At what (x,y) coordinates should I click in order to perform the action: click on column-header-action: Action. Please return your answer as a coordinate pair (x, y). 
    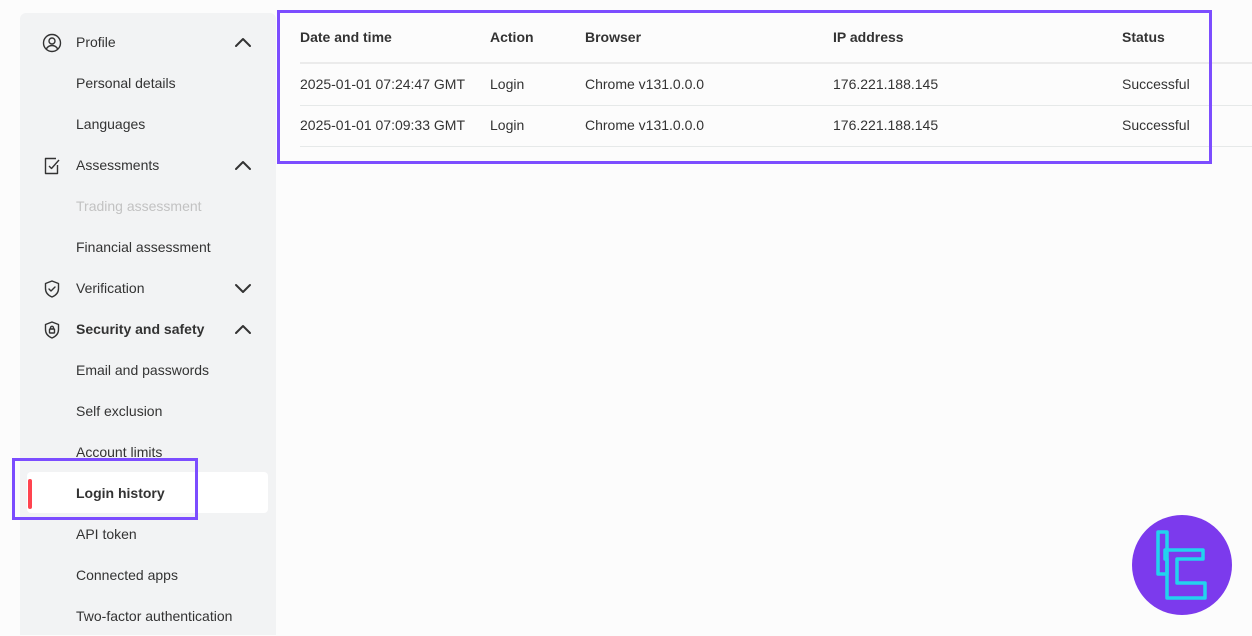
    Looking at the image, I should click on (512, 37).